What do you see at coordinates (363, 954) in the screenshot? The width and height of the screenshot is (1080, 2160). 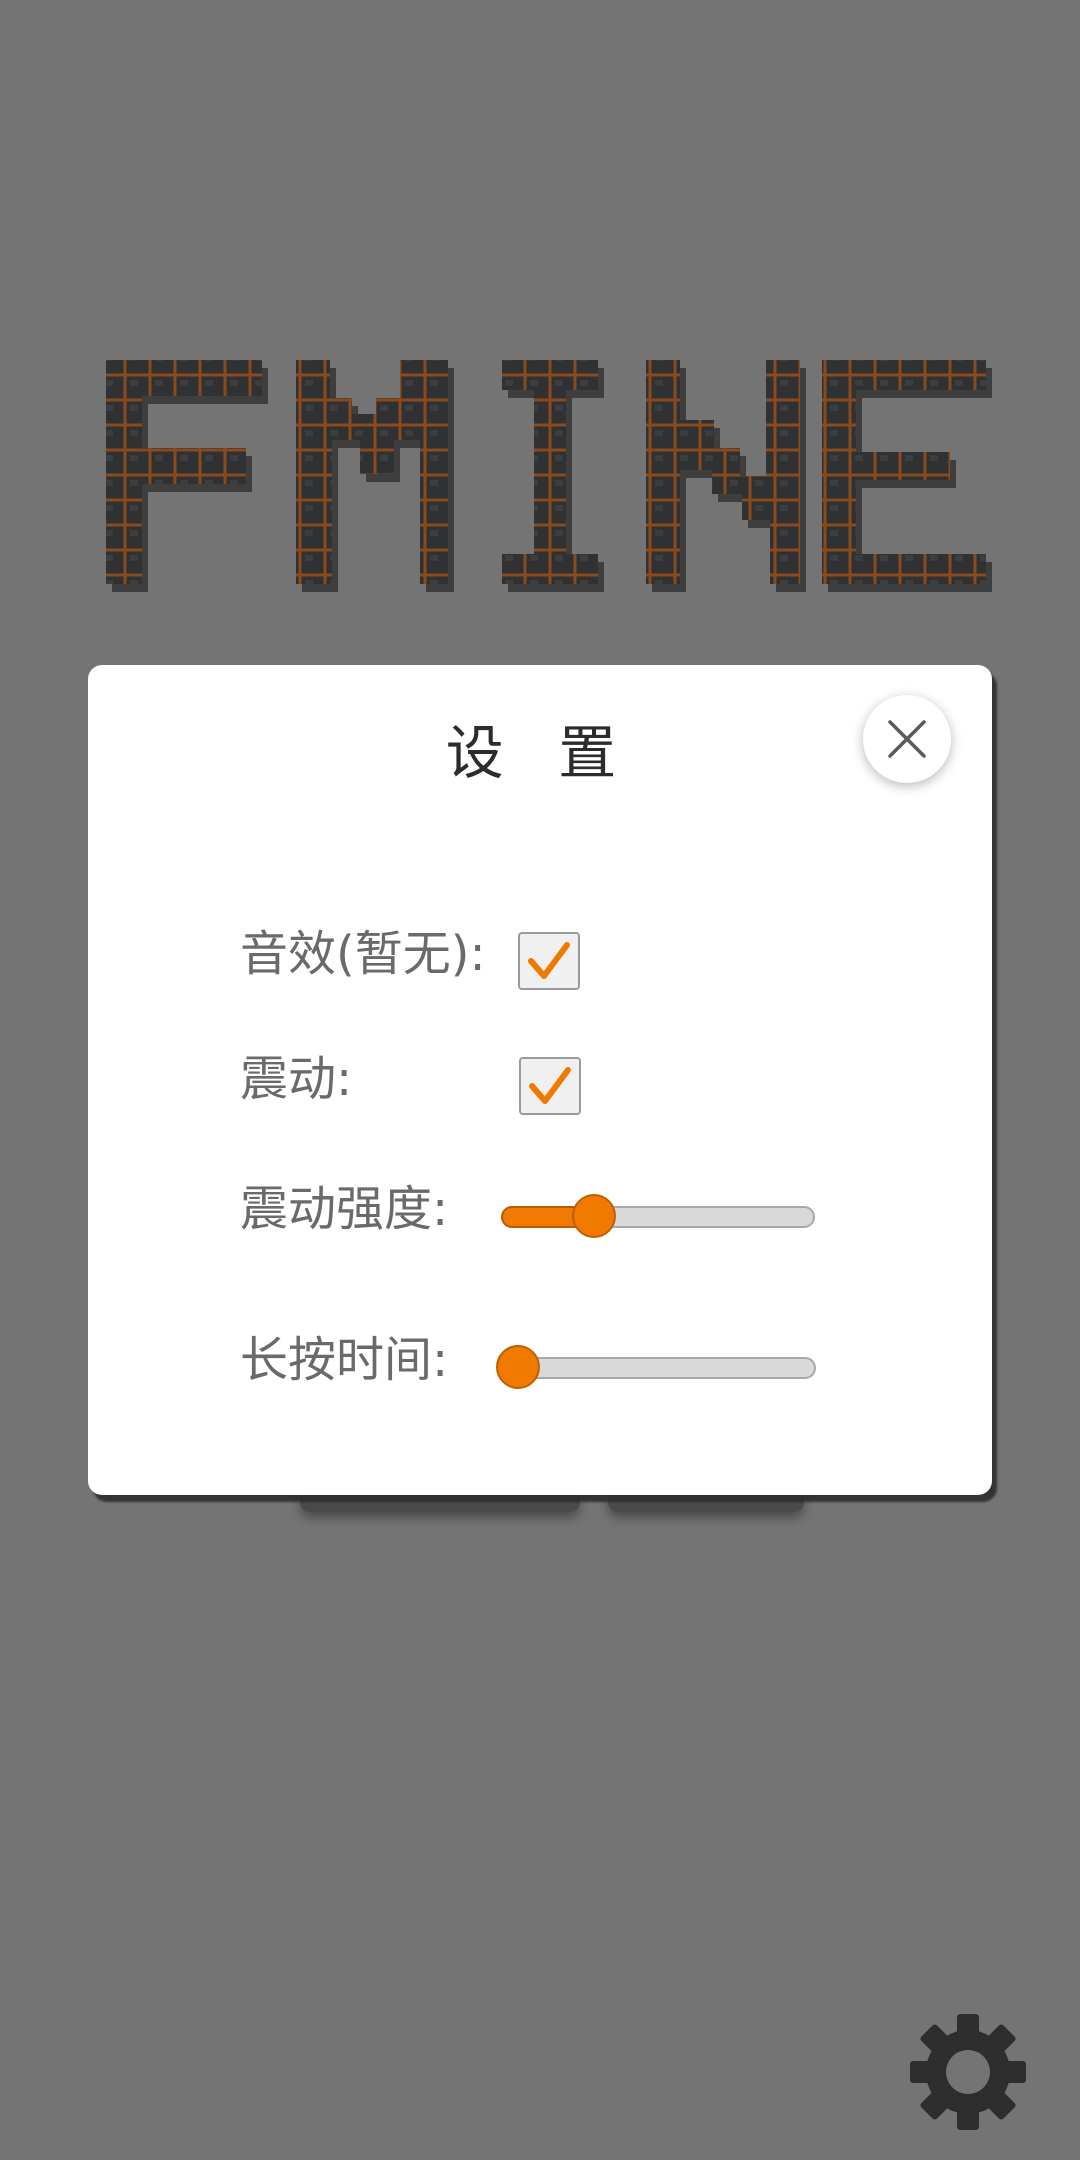 I see `sound-label: 音效(暂无):` at bounding box center [363, 954].